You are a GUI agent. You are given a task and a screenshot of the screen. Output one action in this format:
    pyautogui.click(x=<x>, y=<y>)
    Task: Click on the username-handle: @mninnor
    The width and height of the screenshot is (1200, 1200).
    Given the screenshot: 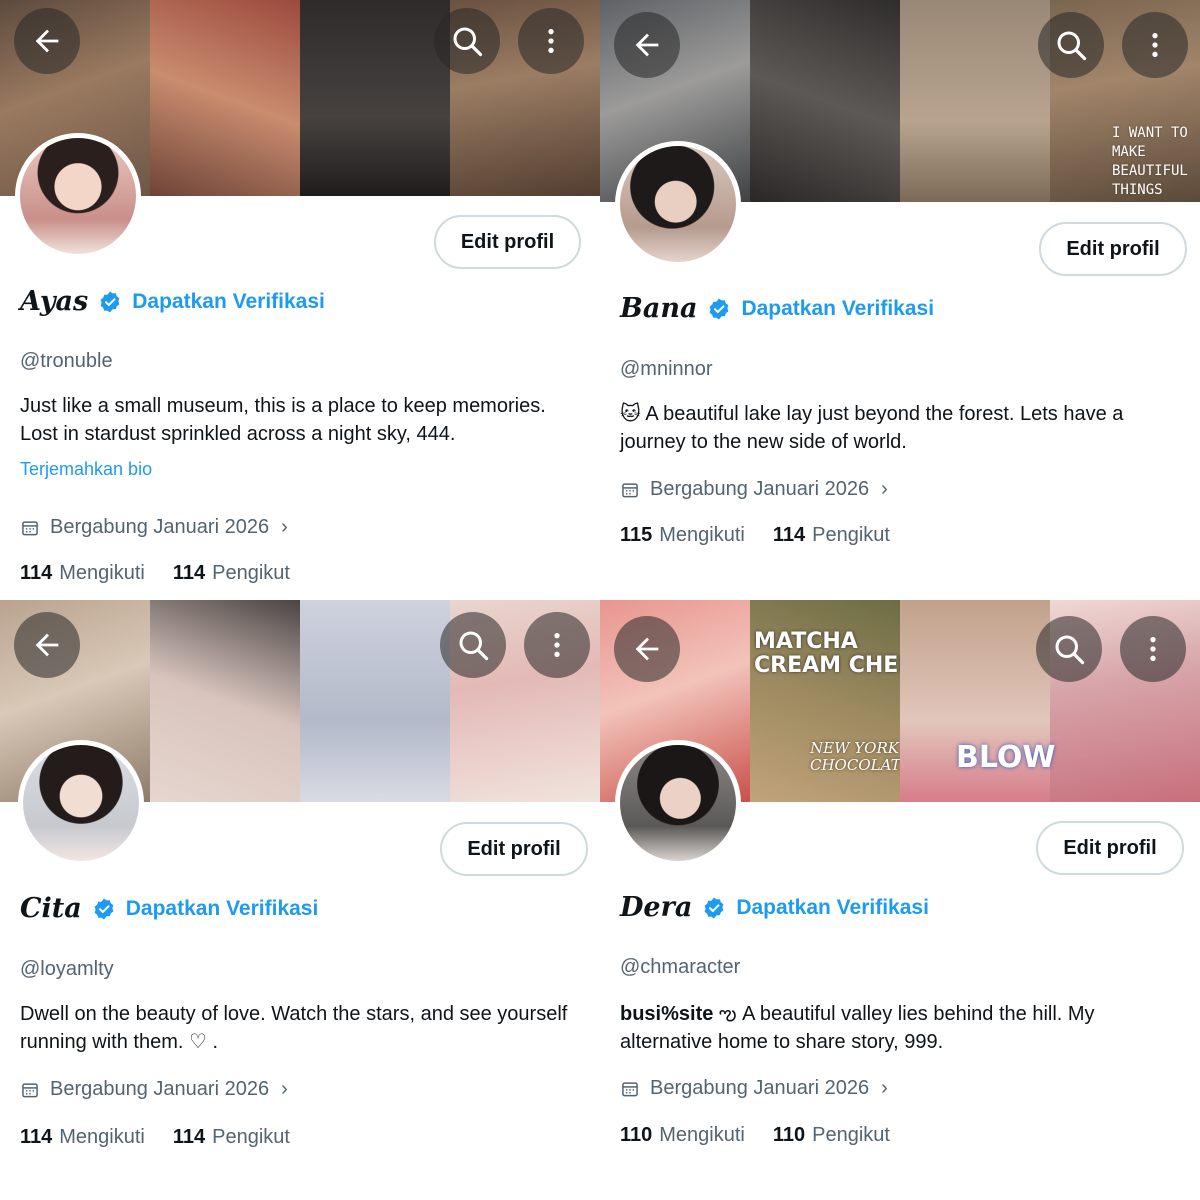 What is the action you would take?
    pyautogui.click(x=666, y=369)
    